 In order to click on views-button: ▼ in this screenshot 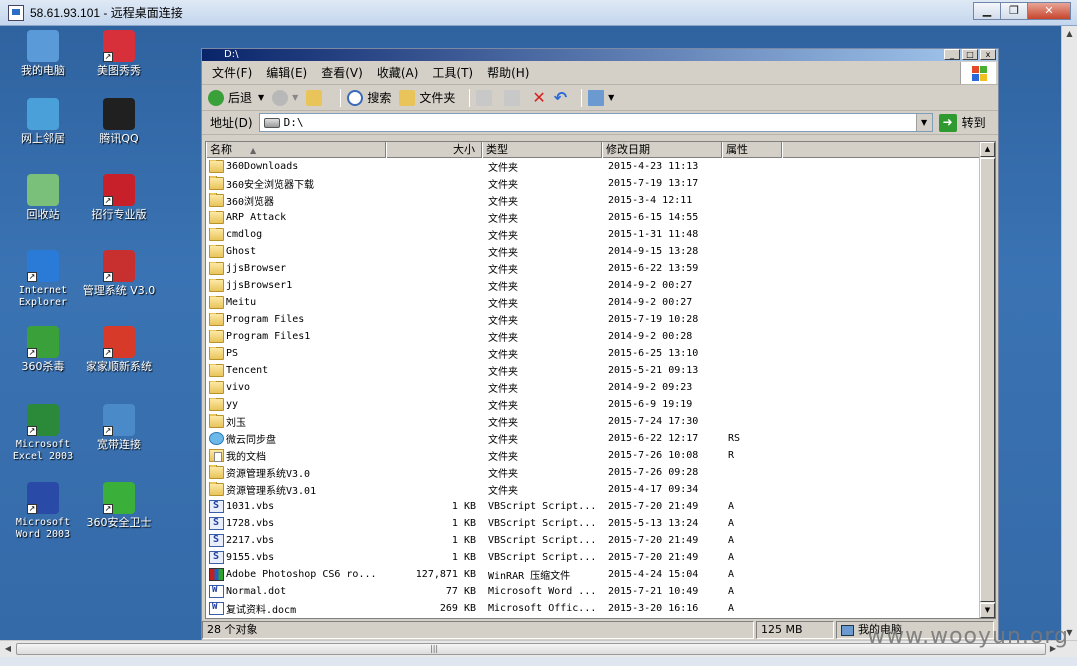, I will do `click(601, 97)`.